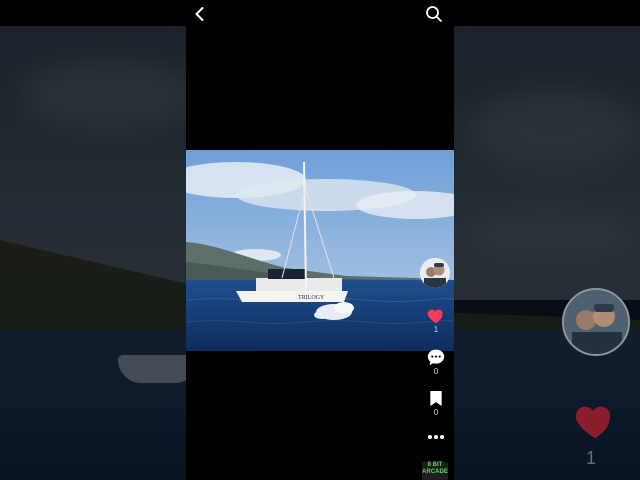 This screenshot has height=480, width=640. I want to click on sound-badge: 8 BIT ARCADE, so click(435, 471).